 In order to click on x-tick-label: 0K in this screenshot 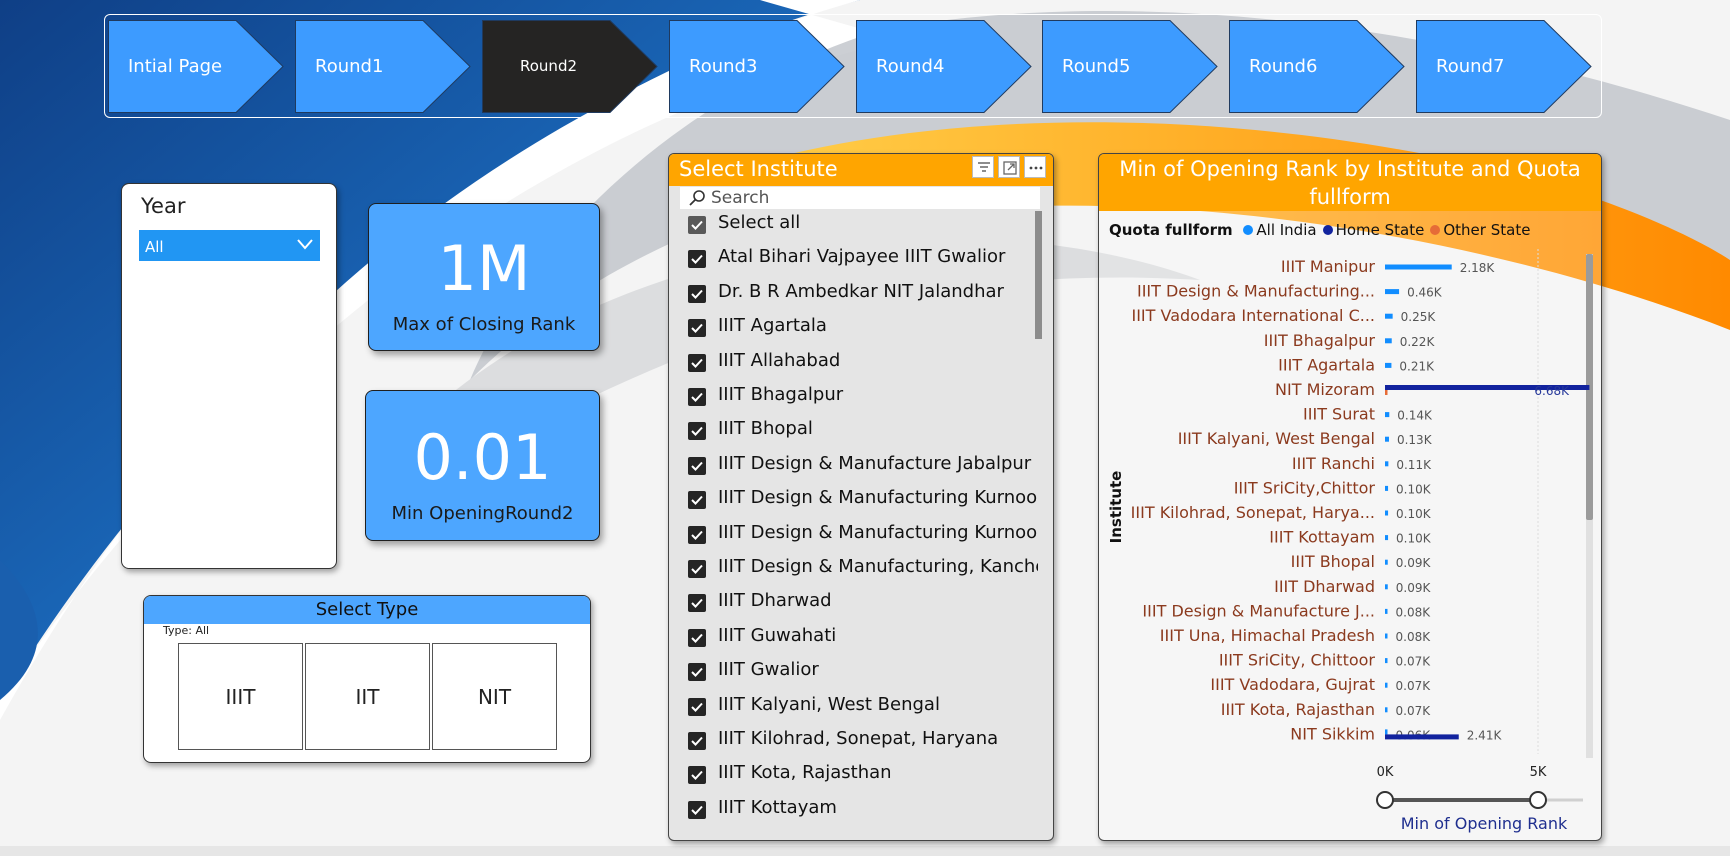, I will do `click(1385, 772)`.